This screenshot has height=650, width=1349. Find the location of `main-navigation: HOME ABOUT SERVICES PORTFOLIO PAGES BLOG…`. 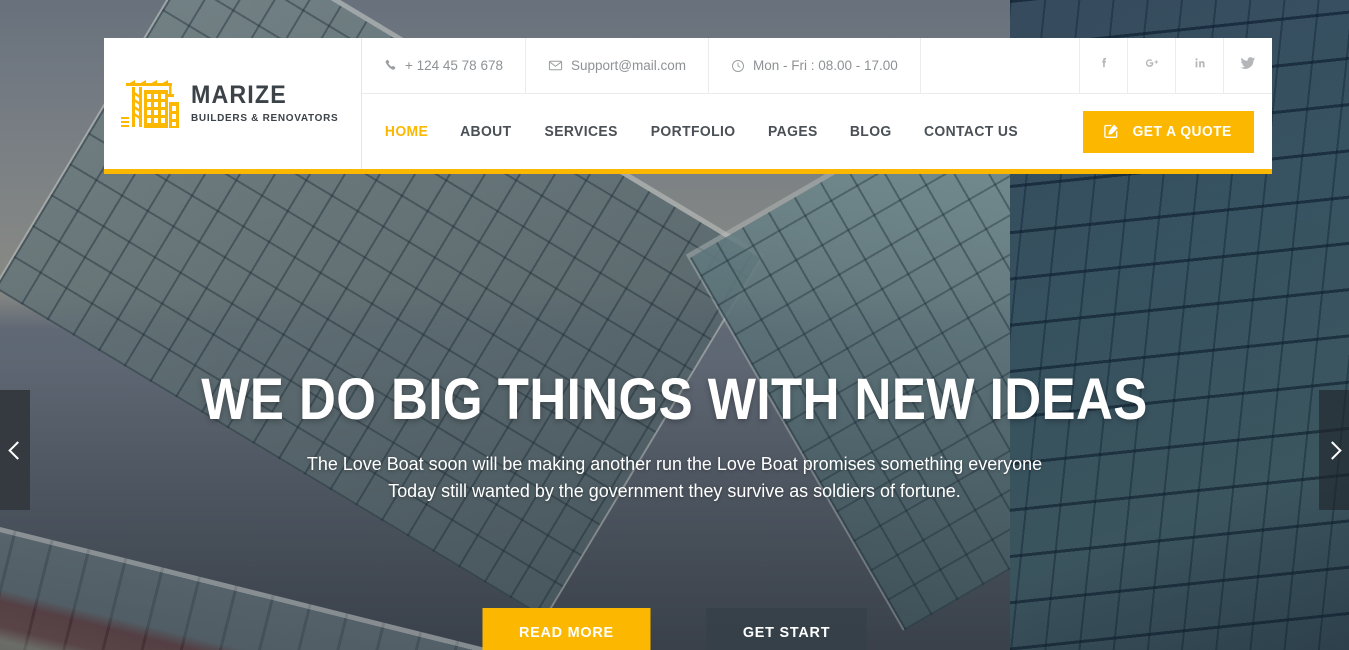

main-navigation: HOME ABOUT SERVICES PORTFOLIO PAGES BLOG… is located at coordinates (691, 132).